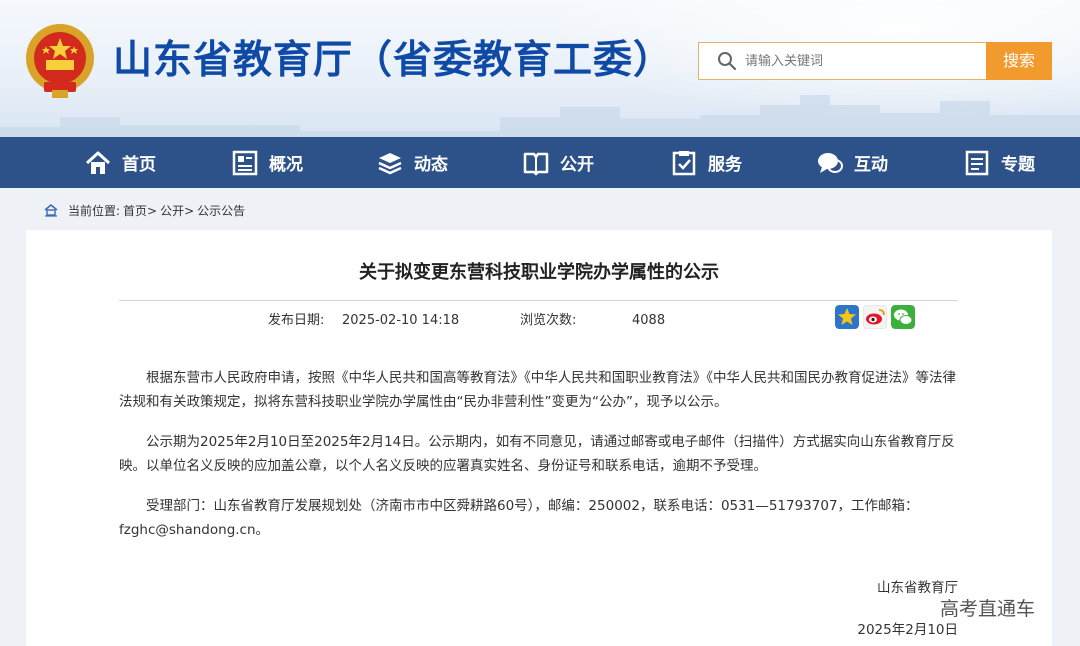 The image size is (1080, 646). I want to click on wechat-icon, so click(903, 317).